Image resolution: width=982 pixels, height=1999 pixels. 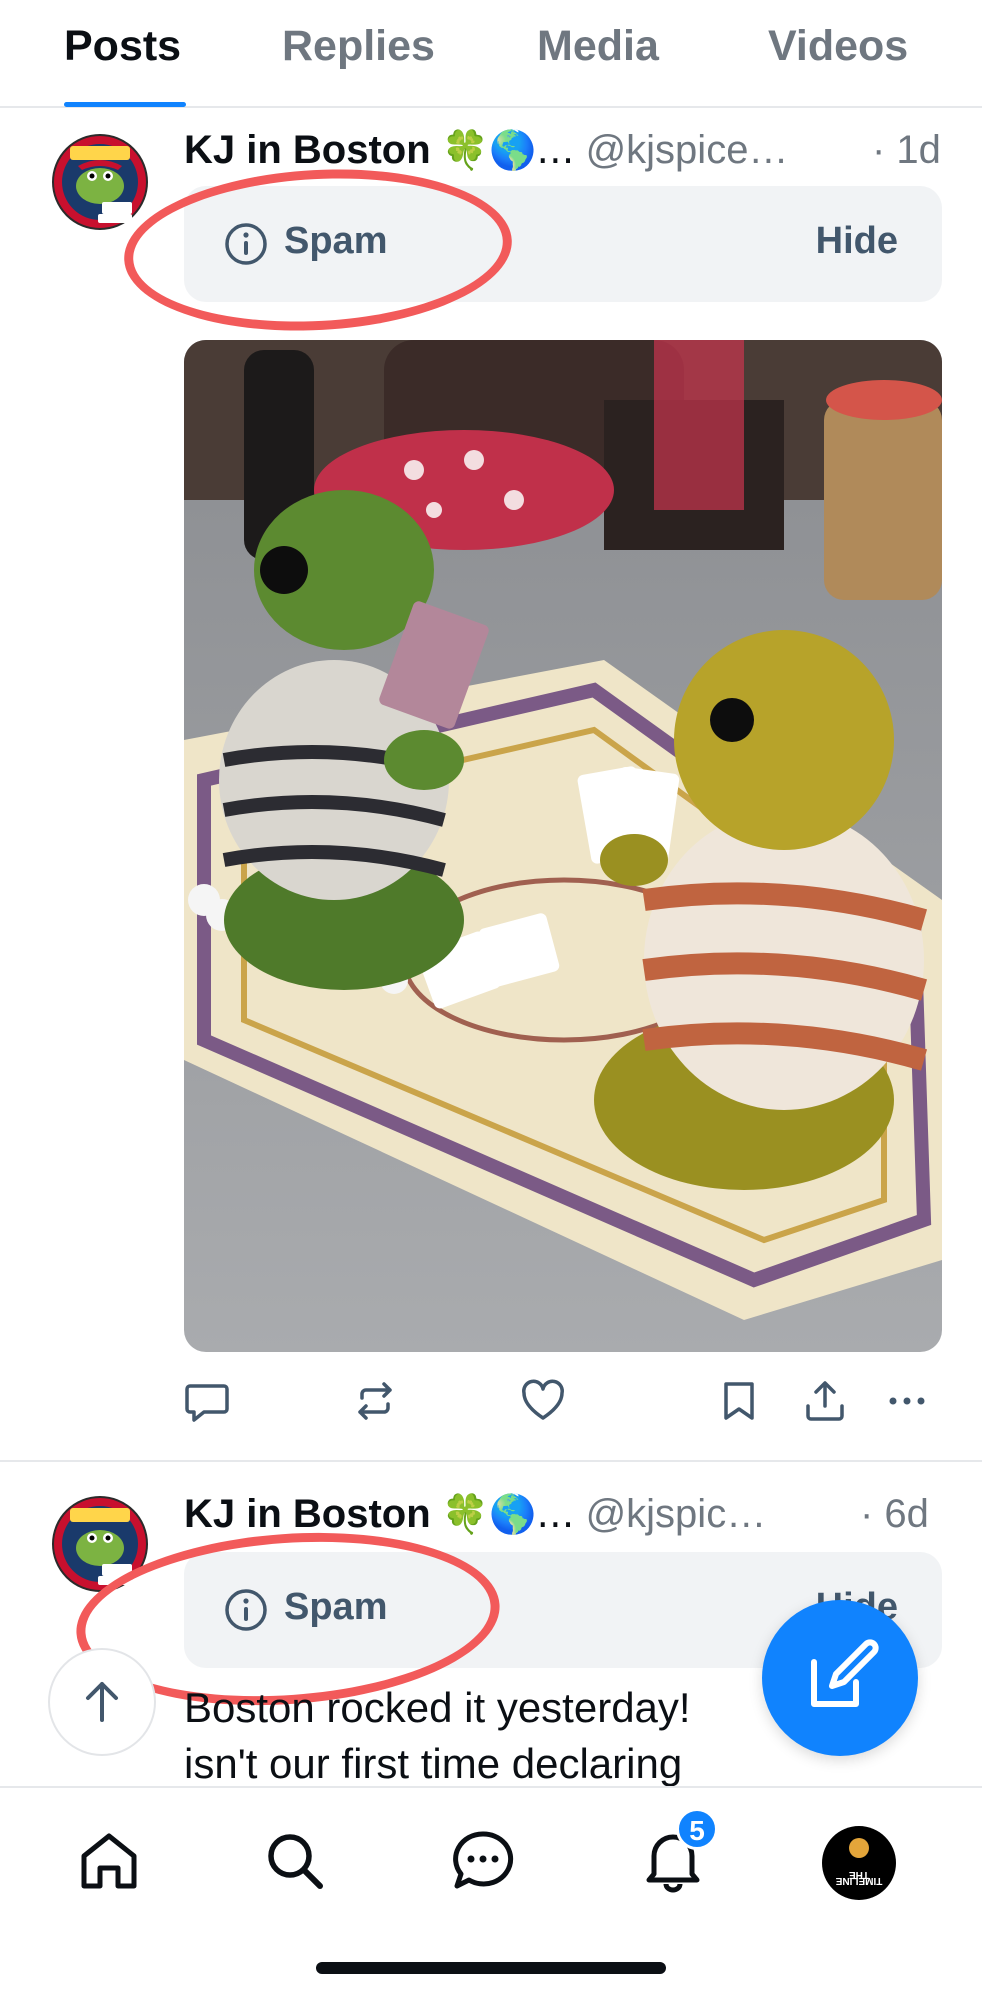 What do you see at coordinates (825, 1401) in the screenshot?
I see `share-icon` at bounding box center [825, 1401].